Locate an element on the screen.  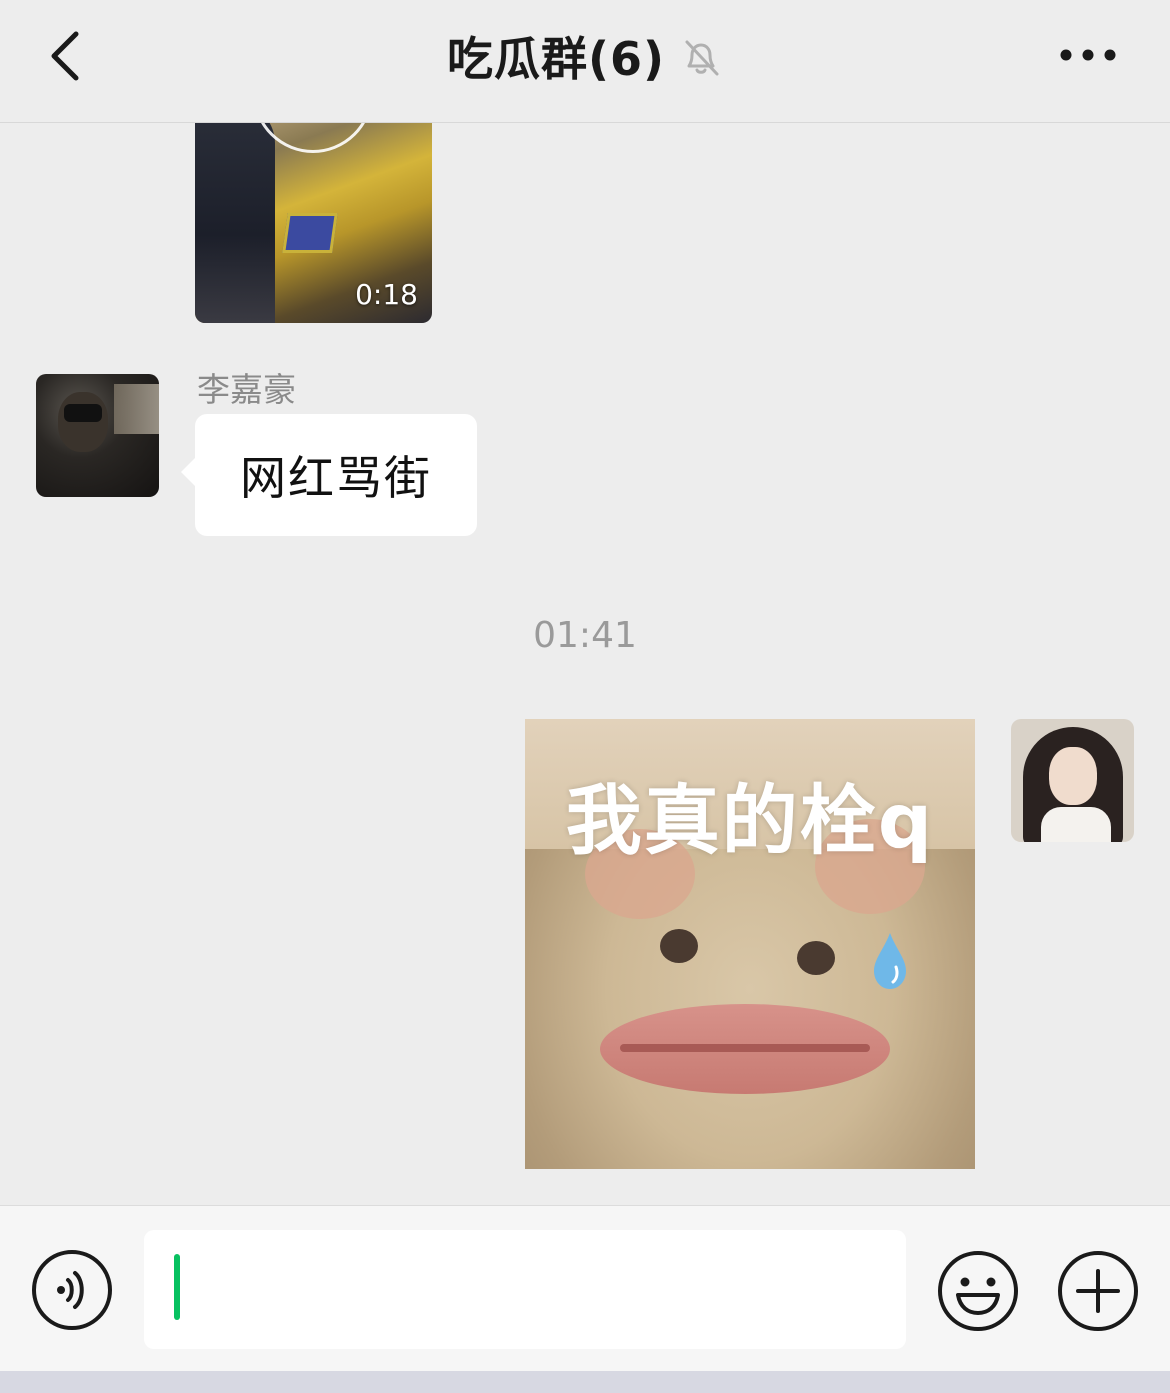
plus-icon is located at coordinates (1098, 1291).